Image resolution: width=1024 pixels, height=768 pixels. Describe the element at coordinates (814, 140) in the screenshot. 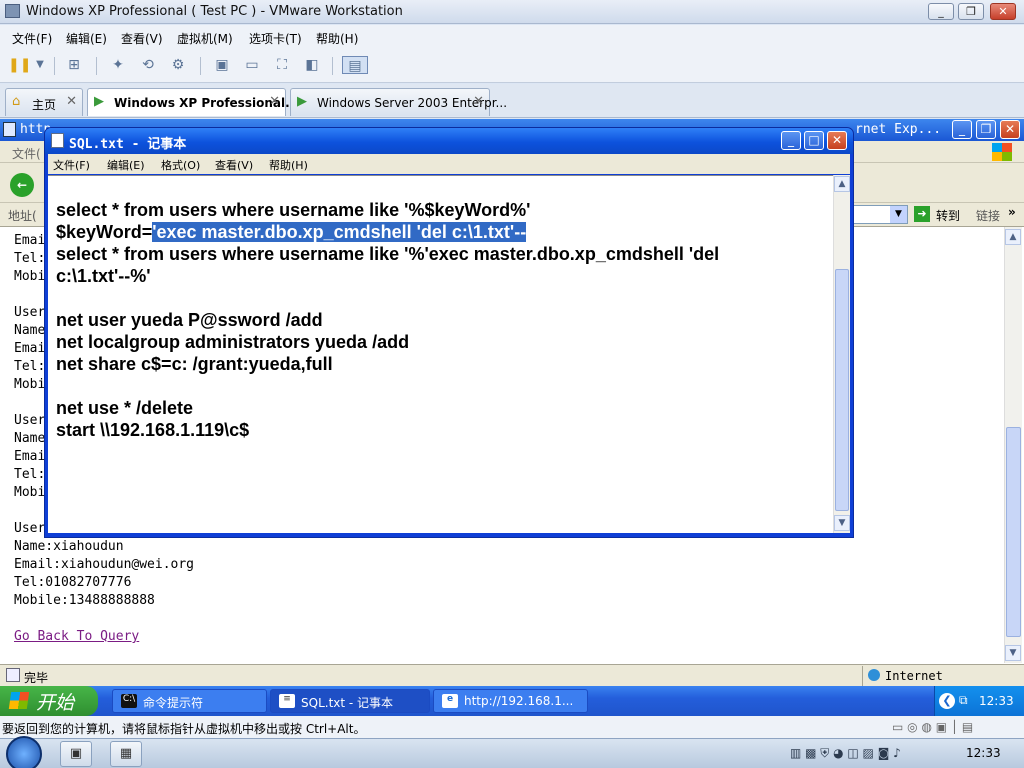

I see `notepad-maximize-button: □` at that location.